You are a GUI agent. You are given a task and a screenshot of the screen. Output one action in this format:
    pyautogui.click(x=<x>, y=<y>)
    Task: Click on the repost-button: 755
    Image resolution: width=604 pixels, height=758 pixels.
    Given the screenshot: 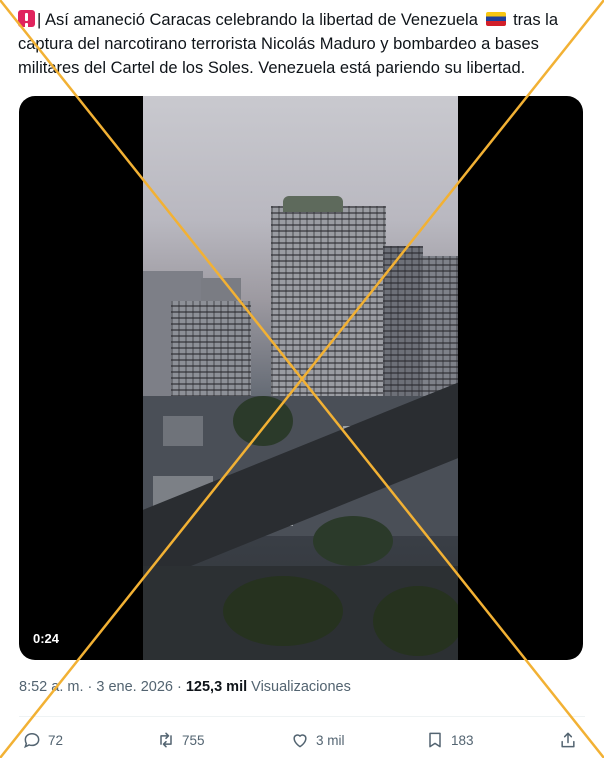 What is the action you would take?
    pyautogui.click(x=180, y=740)
    